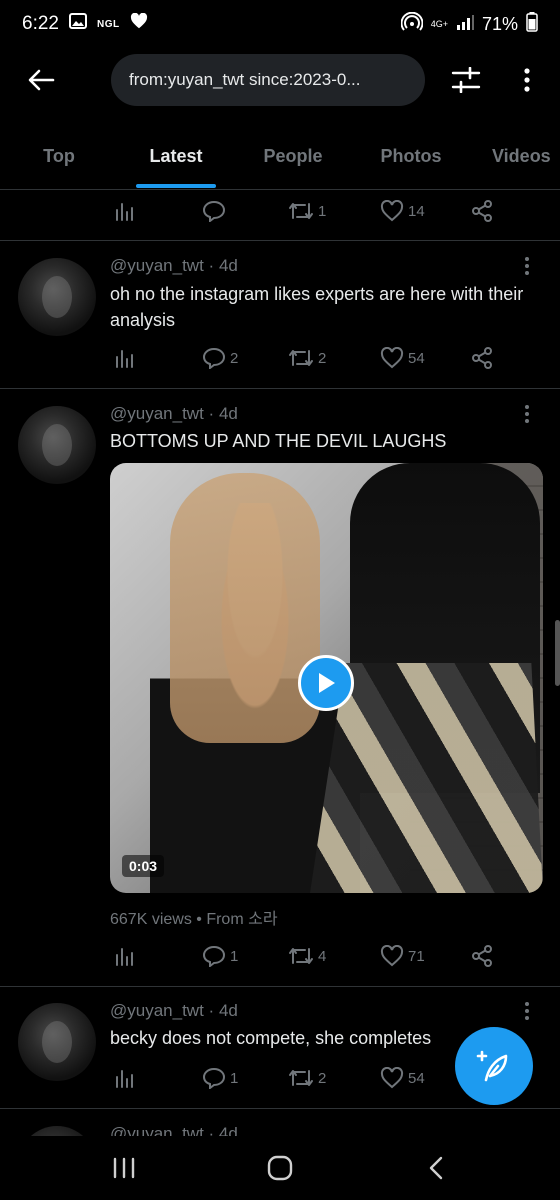 The width and height of the screenshot is (560, 1200). I want to click on tab-top: Top, so click(59, 156).